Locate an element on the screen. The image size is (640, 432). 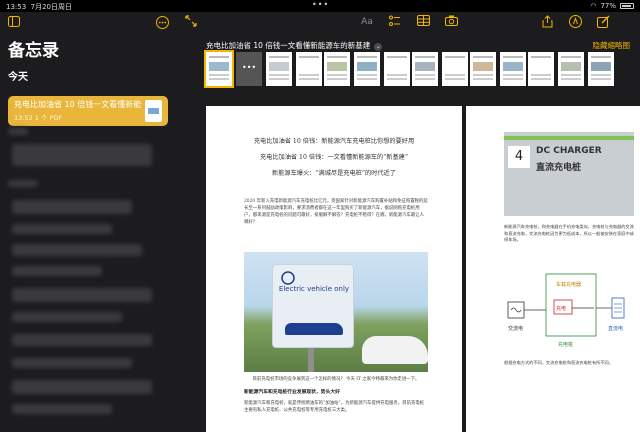
ev-sign: Electric vehicle only is located at coordinates (313, 306).